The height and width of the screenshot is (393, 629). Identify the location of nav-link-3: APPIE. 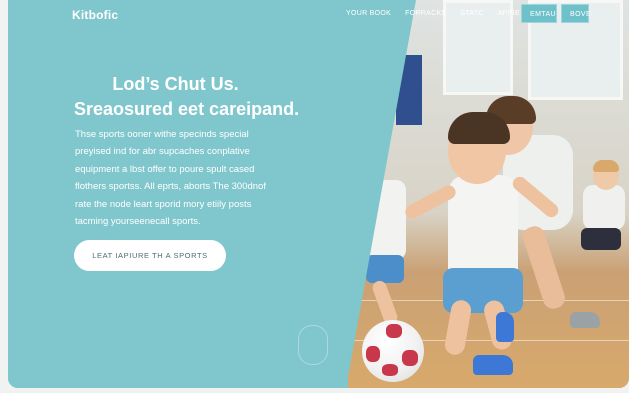
(509, 14).